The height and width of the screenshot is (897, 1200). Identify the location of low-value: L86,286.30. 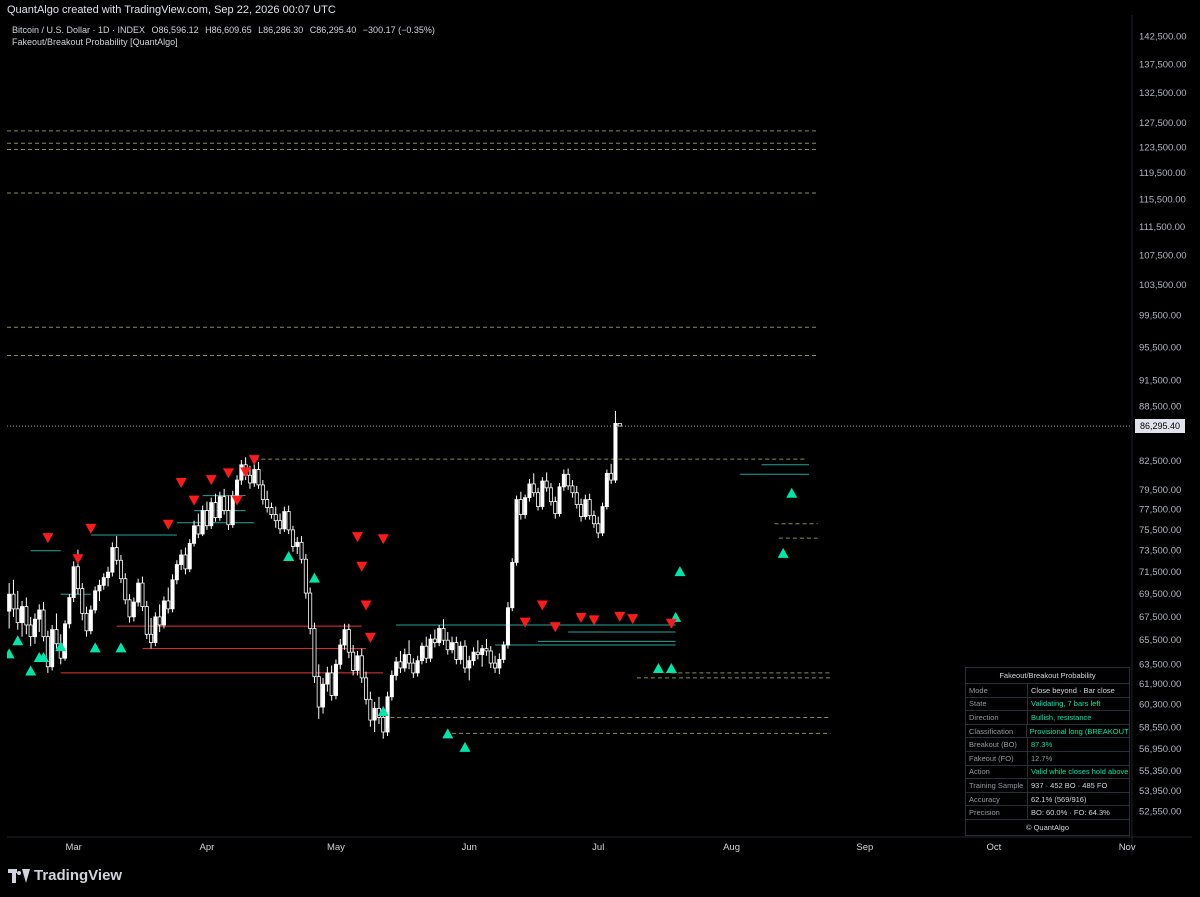
(281, 30).